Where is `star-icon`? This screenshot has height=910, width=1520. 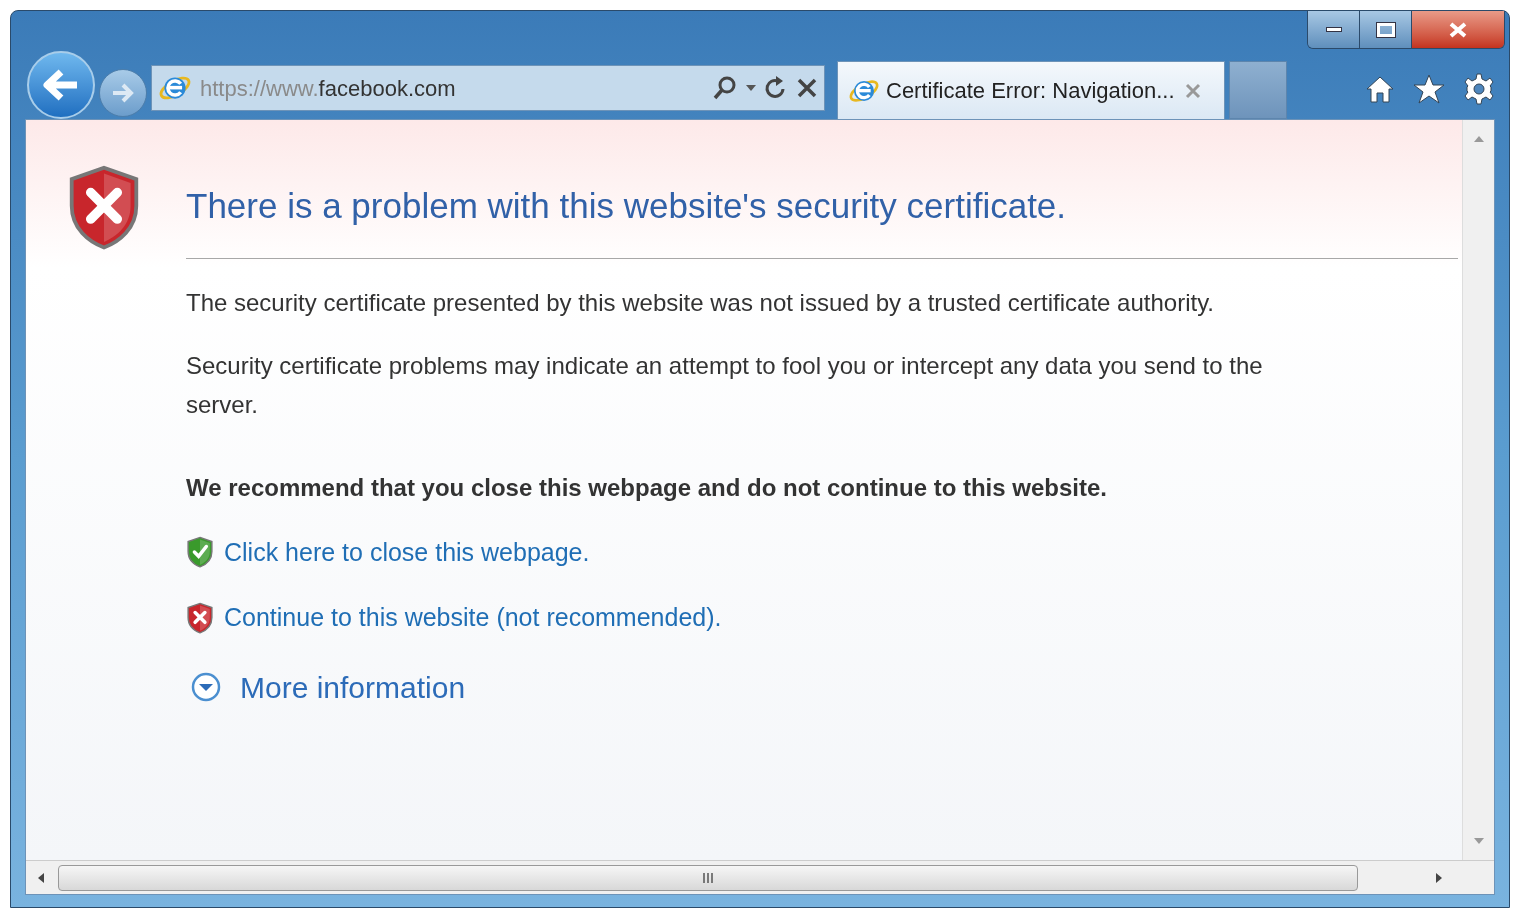 star-icon is located at coordinates (1429, 89).